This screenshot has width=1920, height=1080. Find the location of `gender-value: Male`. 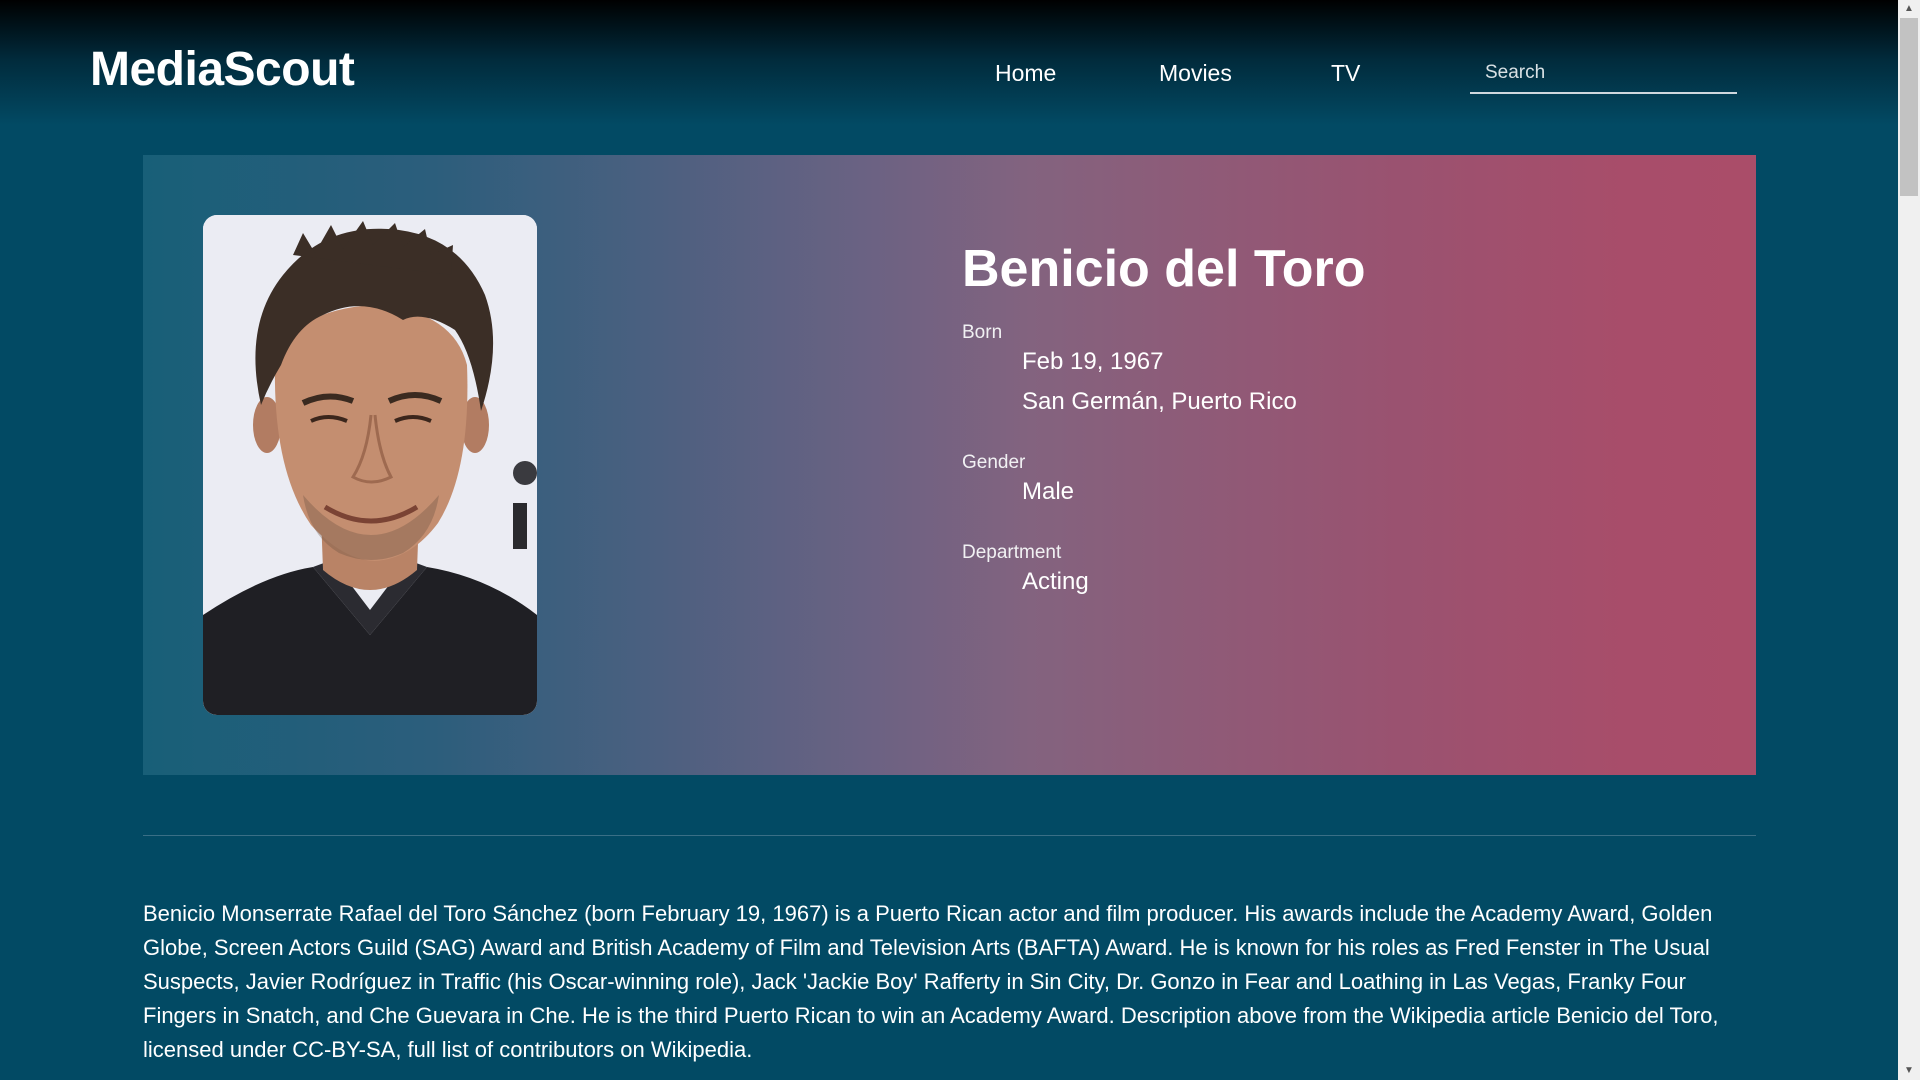

gender-value: Male is located at coordinates (1048, 491).